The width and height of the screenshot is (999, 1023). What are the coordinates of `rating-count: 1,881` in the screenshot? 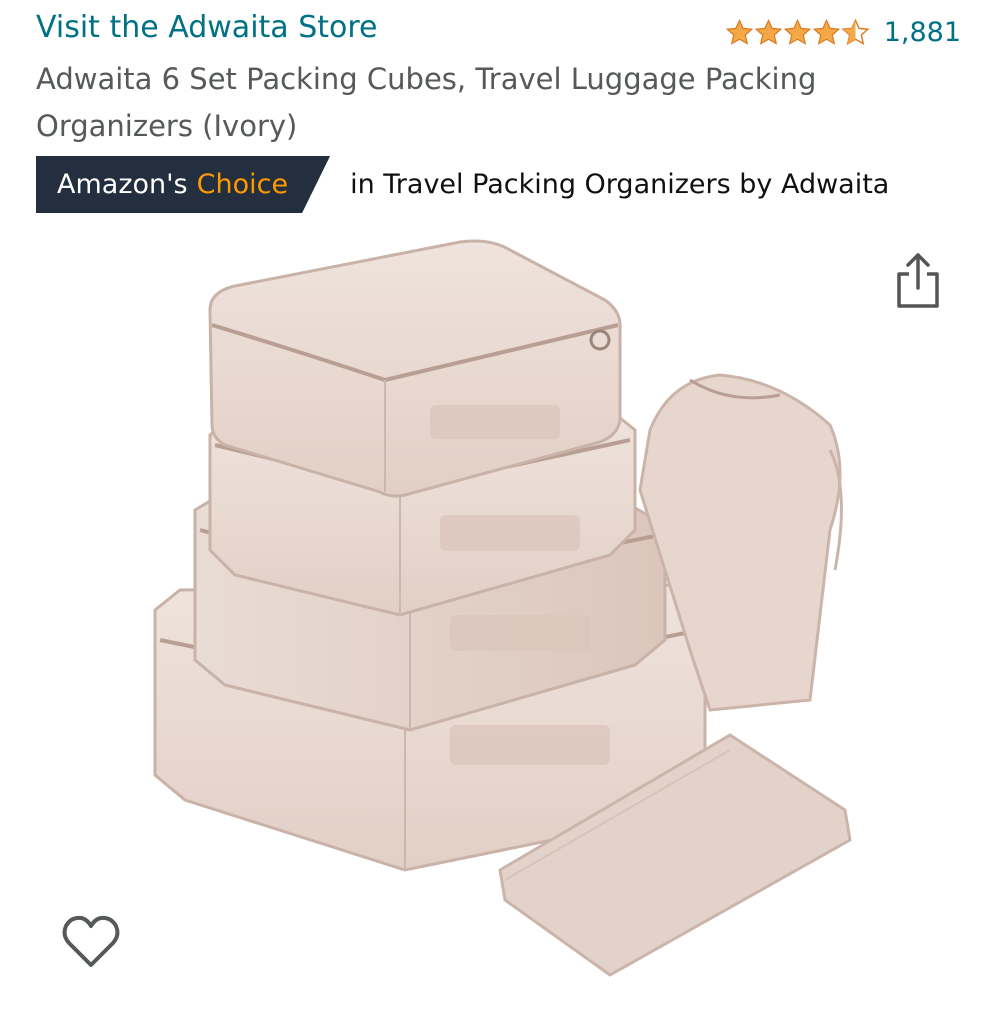 It's located at (922, 32).